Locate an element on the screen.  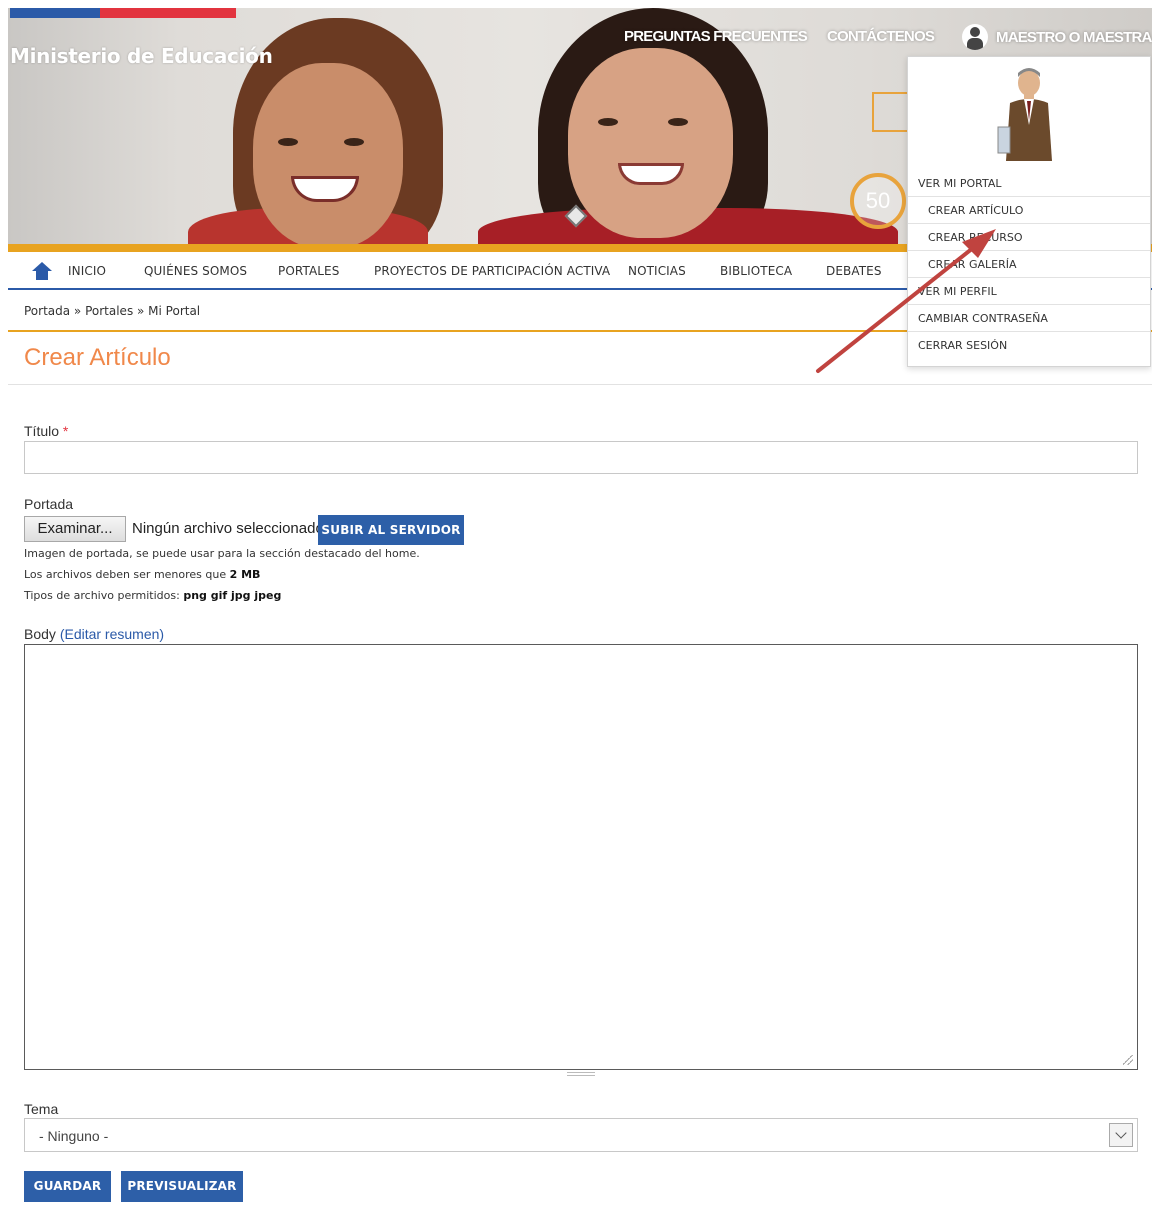
topic-label: Tema is located at coordinates (41, 1109).